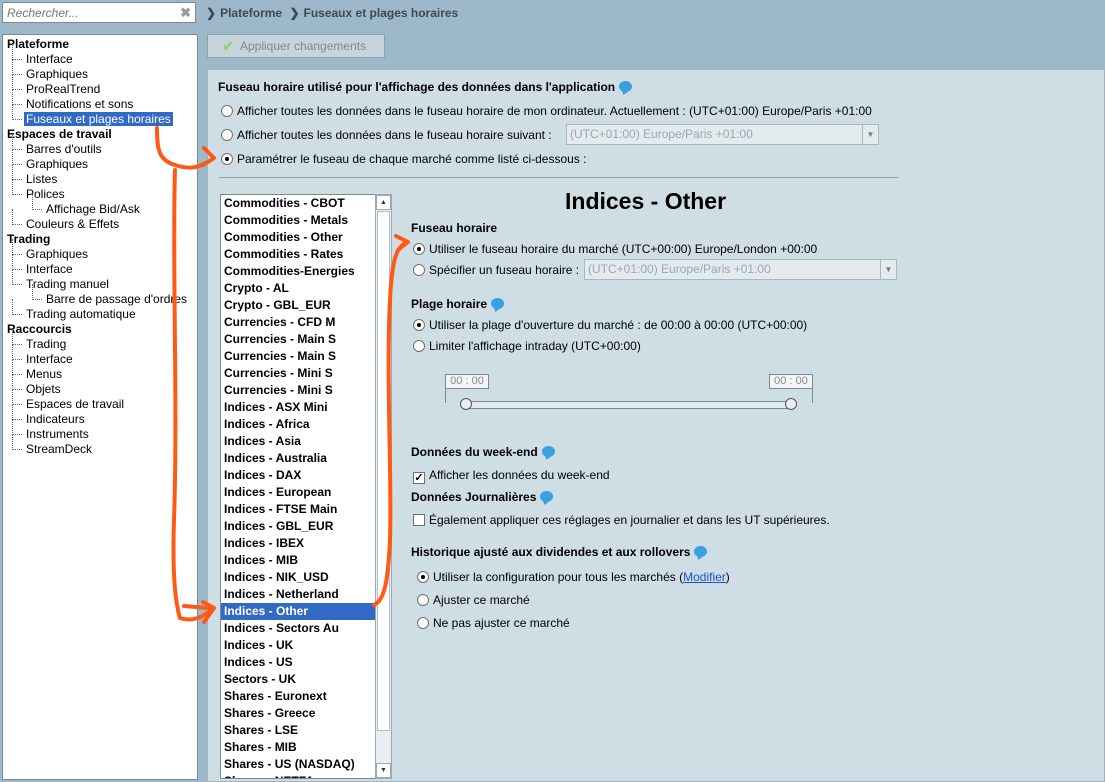 This screenshot has width=1105, height=782. Describe the element at coordinates (227, 111) in the screenshot. I see `radio-computer-tz` at that location.